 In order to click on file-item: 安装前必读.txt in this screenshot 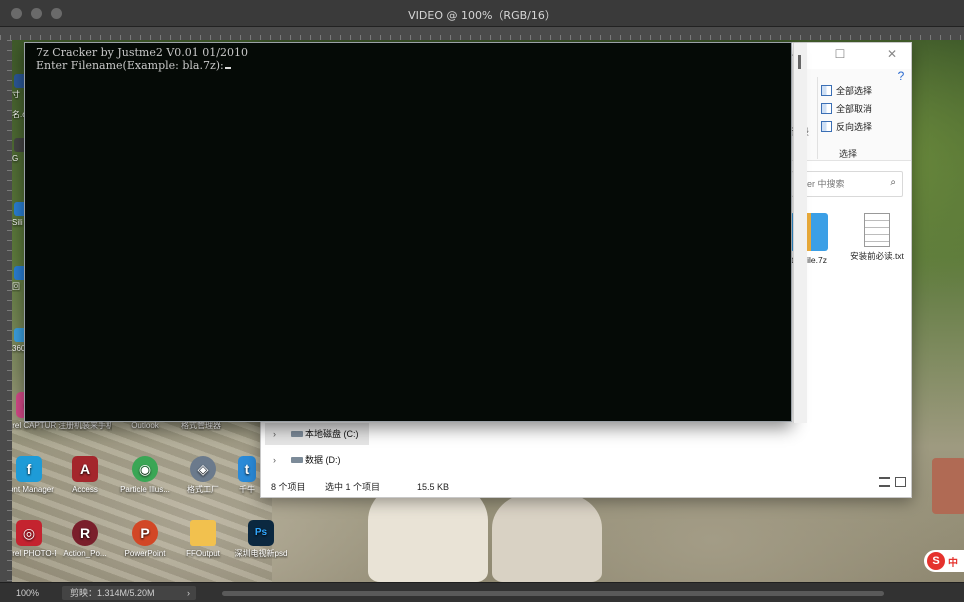, I will do `click(877, 237)`.